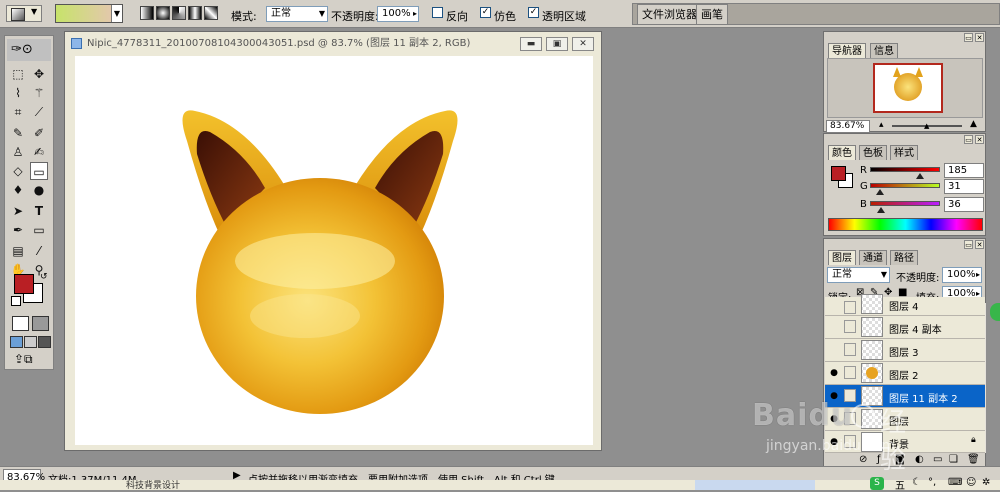  Describe the element at coordinates (905, 224) in the screenshot. I see `color-spectrum-bar` at that location.